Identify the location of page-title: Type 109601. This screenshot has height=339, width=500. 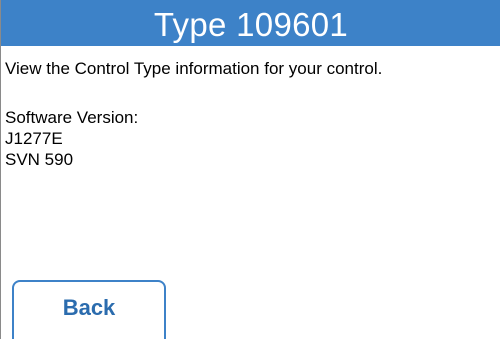
(251, 24).